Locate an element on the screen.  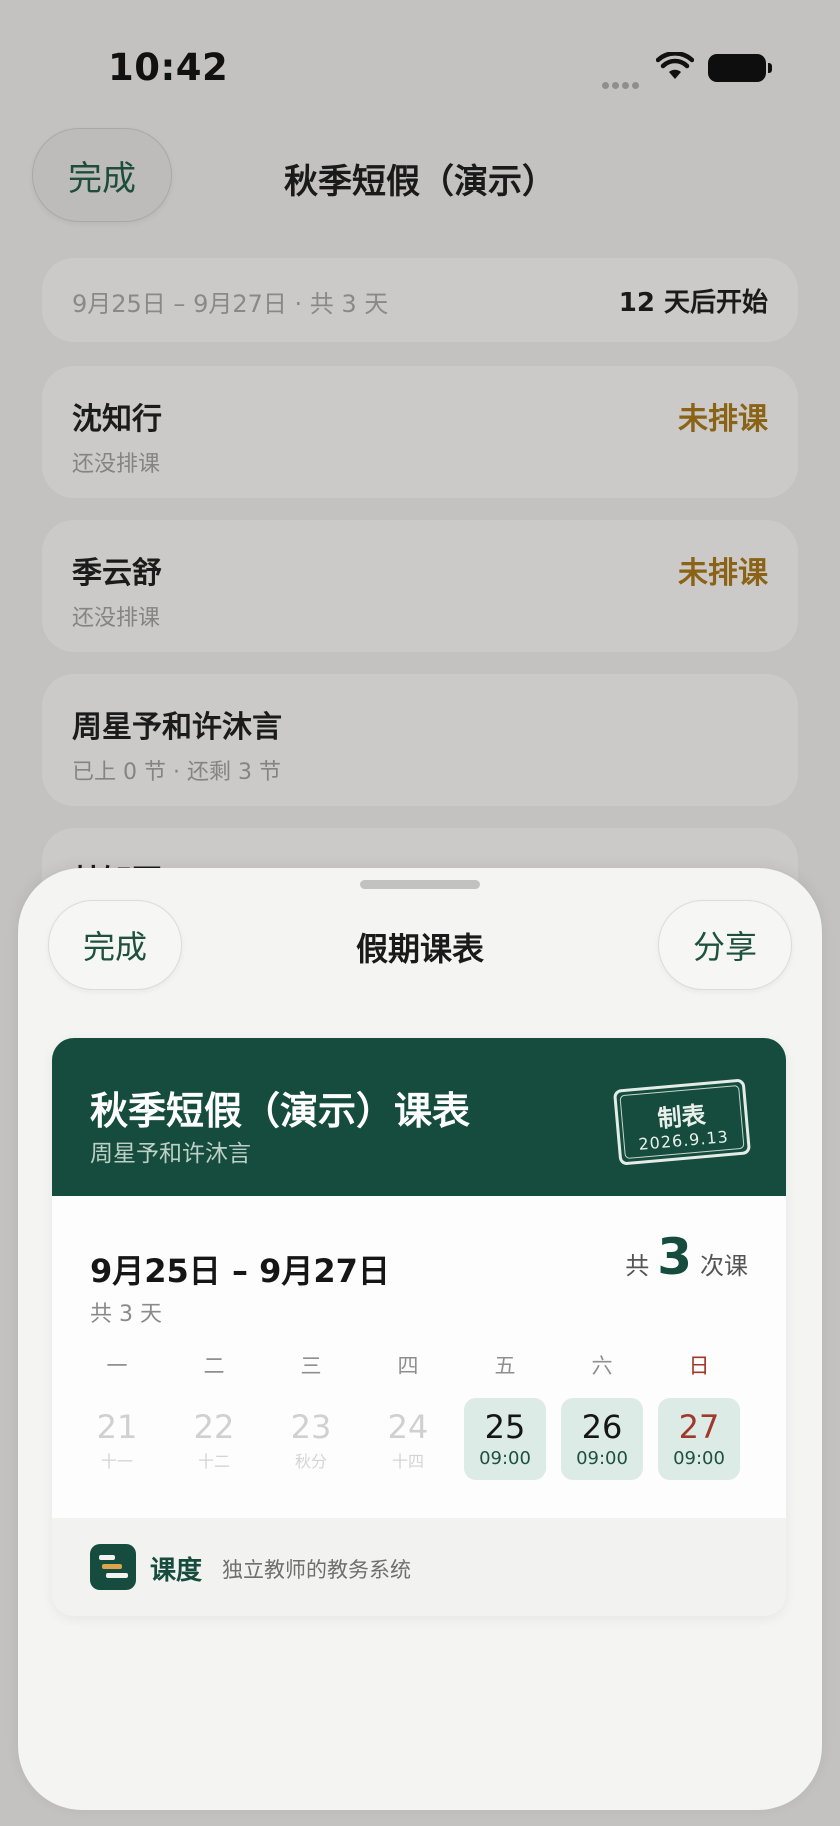
schedule-title: 秋季短假（演示）课表 is located at coordinates (280, 1111).